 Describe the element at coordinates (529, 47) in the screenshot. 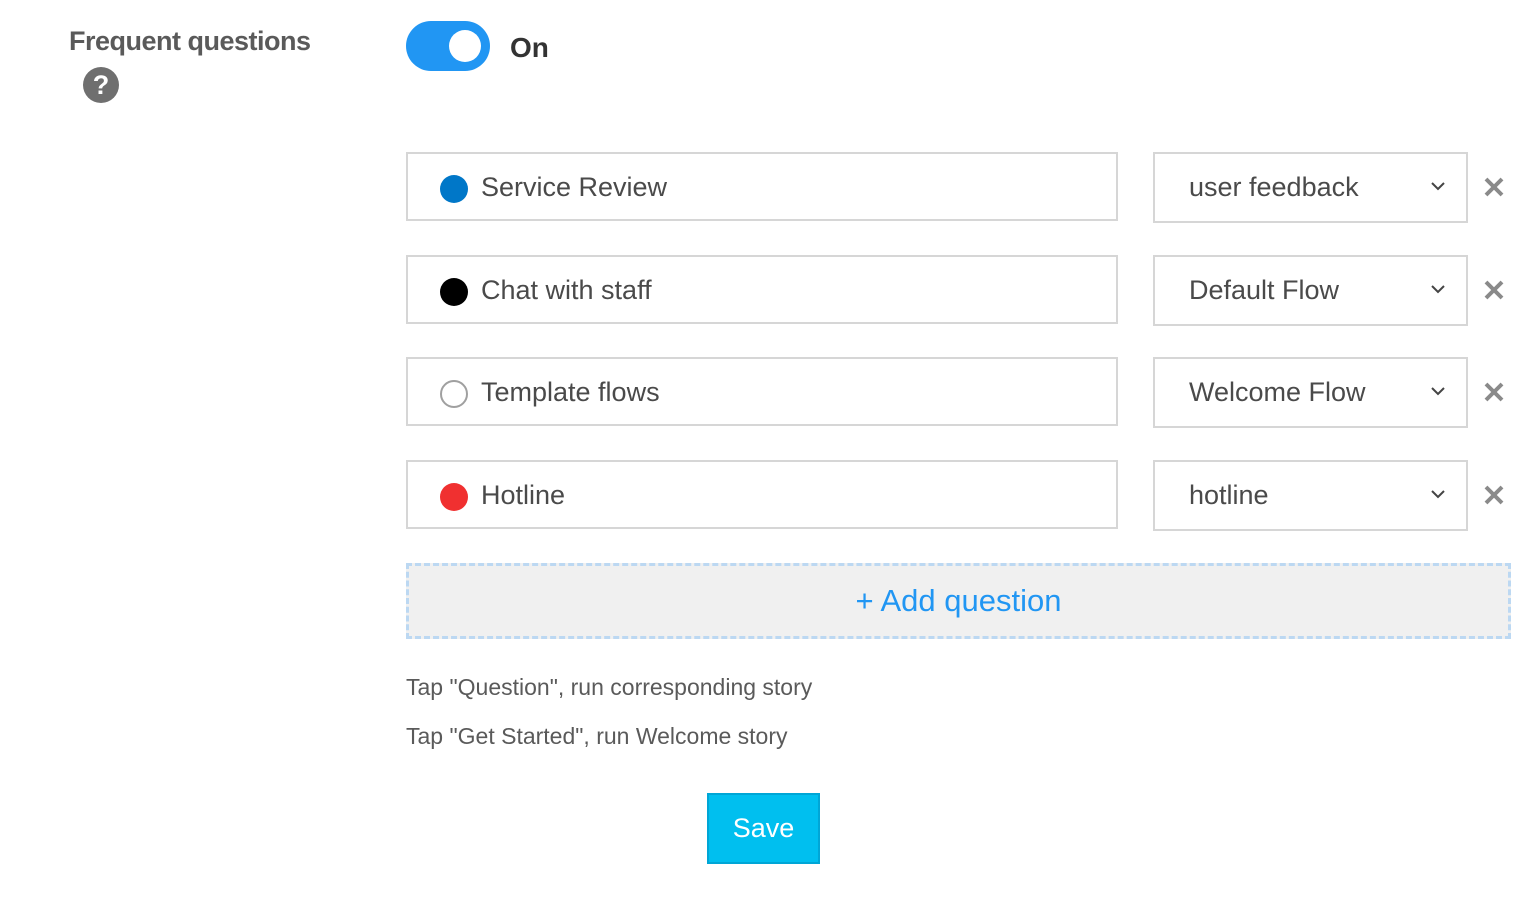

I see `toggle-state-label: On` at that location.